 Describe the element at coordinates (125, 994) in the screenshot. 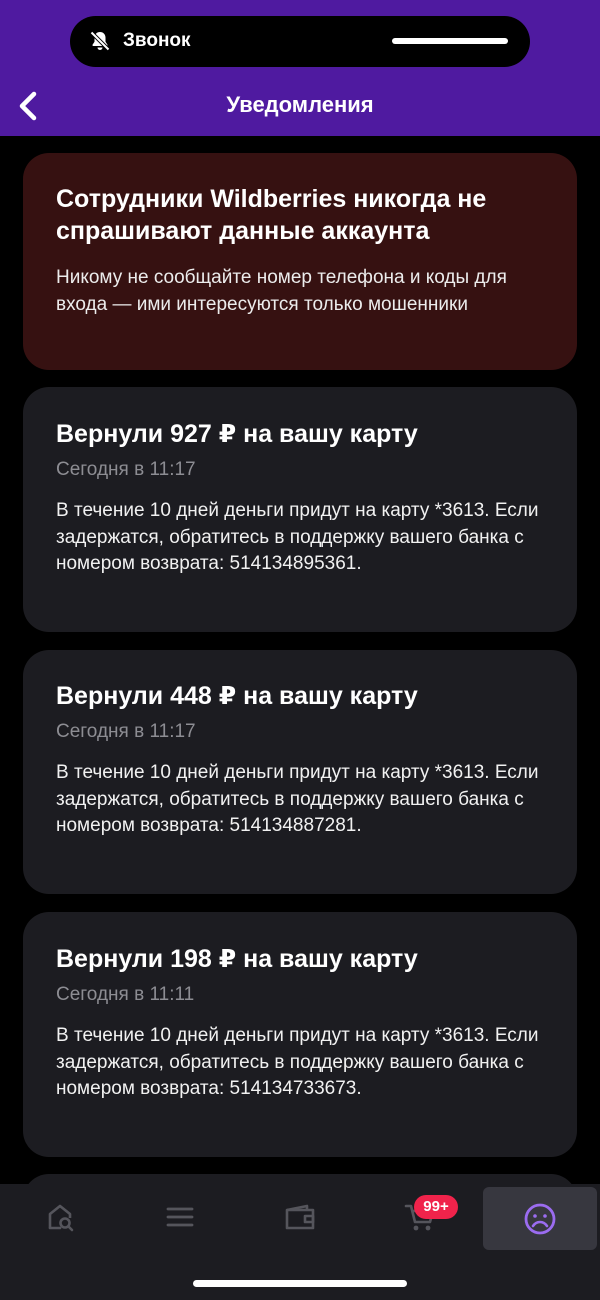

I see `notification-date: Сегодня в 11:11` at that location.